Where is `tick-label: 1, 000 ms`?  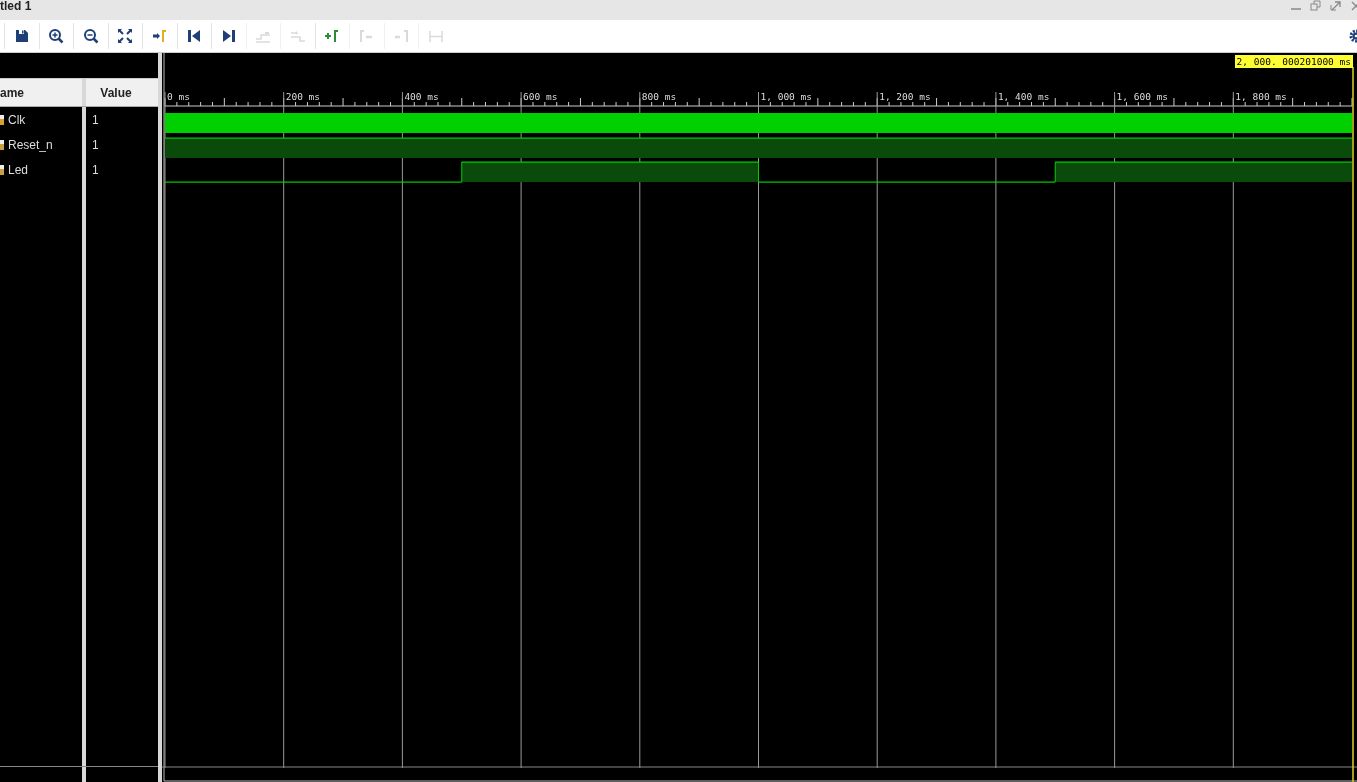 tick-label: 1, 000 ms is located at coordinates (786, 96).